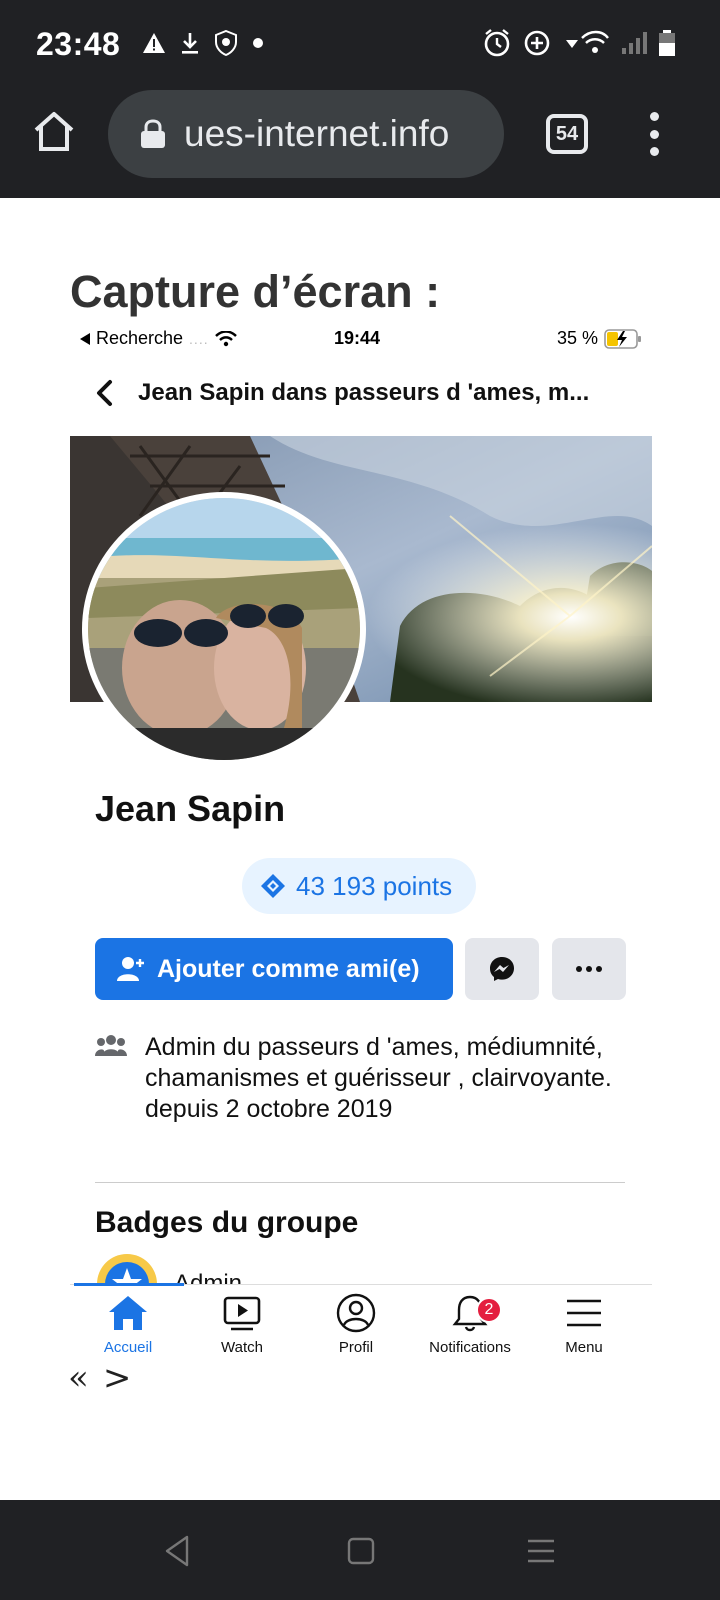 This screenshot has width=720, height=1600. I want to click on download-icon, so click(190, 43).